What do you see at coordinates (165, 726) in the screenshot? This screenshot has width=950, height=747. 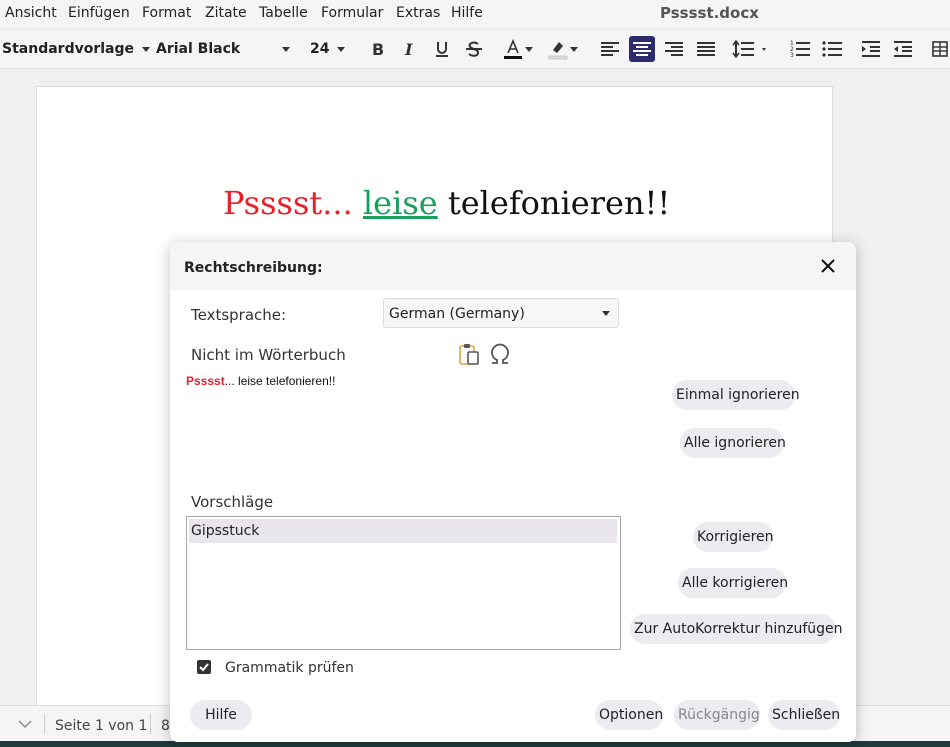 I see `word-count: 8` at bounding box center [165, 726].